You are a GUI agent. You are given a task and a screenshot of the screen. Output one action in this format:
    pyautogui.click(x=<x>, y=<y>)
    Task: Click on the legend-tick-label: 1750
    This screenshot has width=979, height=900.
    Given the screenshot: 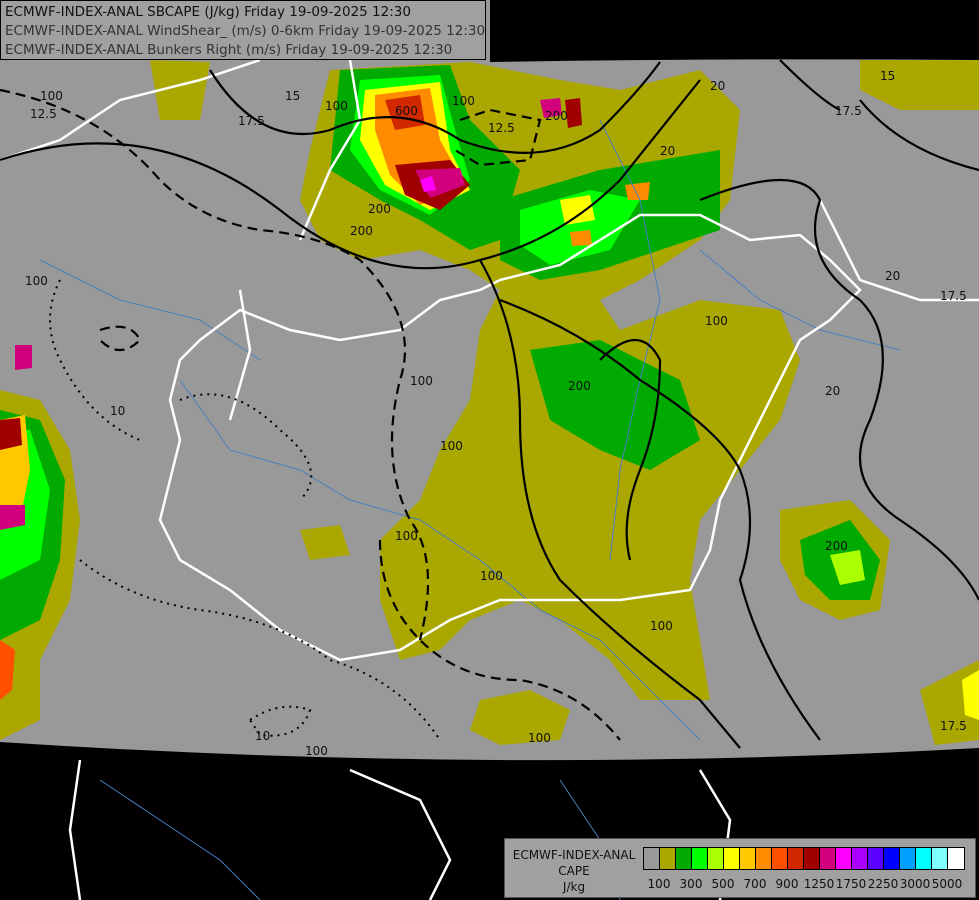 What is the action you would take?
    pyautogui.click(x=851, y=884)
    